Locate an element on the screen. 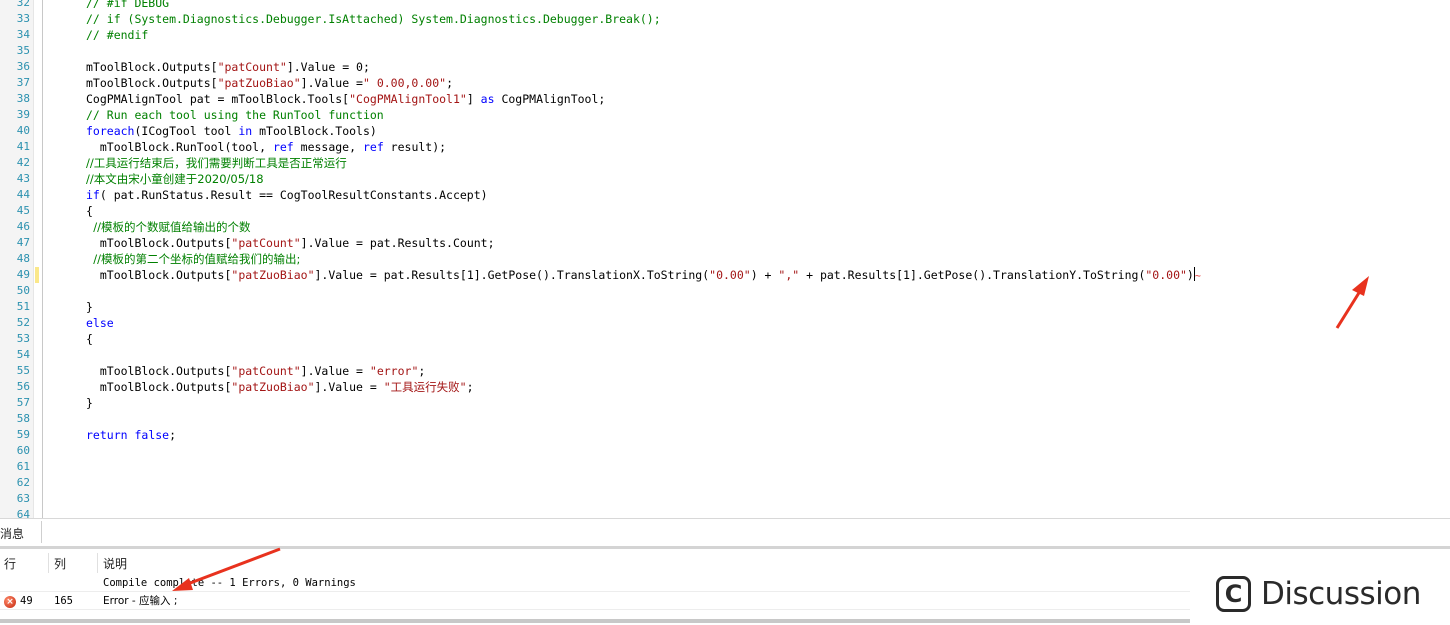 The width and height of the screenshot is (1450, 625). code-line: 62 is located at coordinates (725, 483).